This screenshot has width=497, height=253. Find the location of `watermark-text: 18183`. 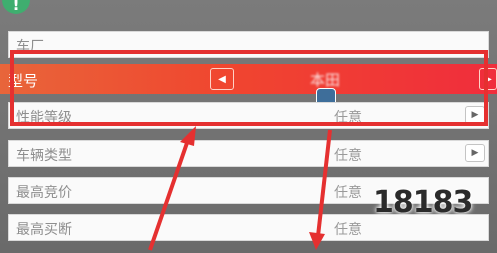

watermark-text: 18183 is located at coordinates (423, 202).